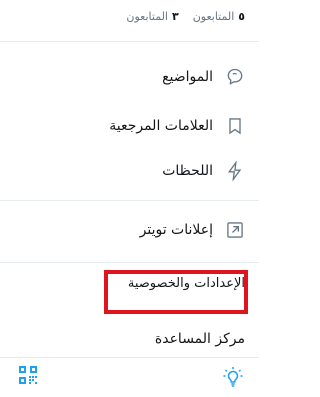 The height and width of the screenshot is (397, 320). Describe the element at coordinates (176, 292) in the screenshot. I see `highlight-box` at that location.